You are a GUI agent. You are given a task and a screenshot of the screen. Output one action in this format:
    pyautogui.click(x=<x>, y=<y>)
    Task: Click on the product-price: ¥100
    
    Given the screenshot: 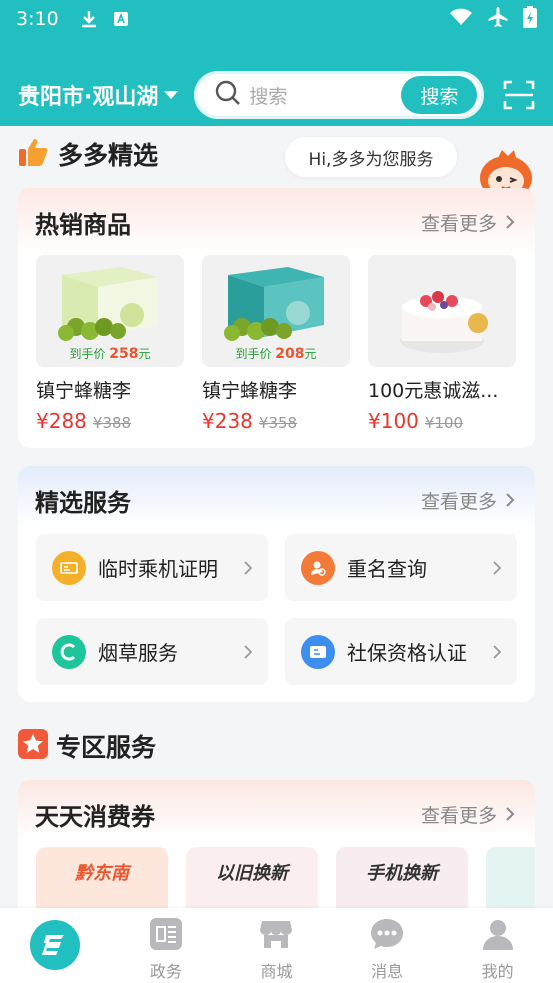 What is the action you would take?
    pyautogui.click(x=393, y=421)
    